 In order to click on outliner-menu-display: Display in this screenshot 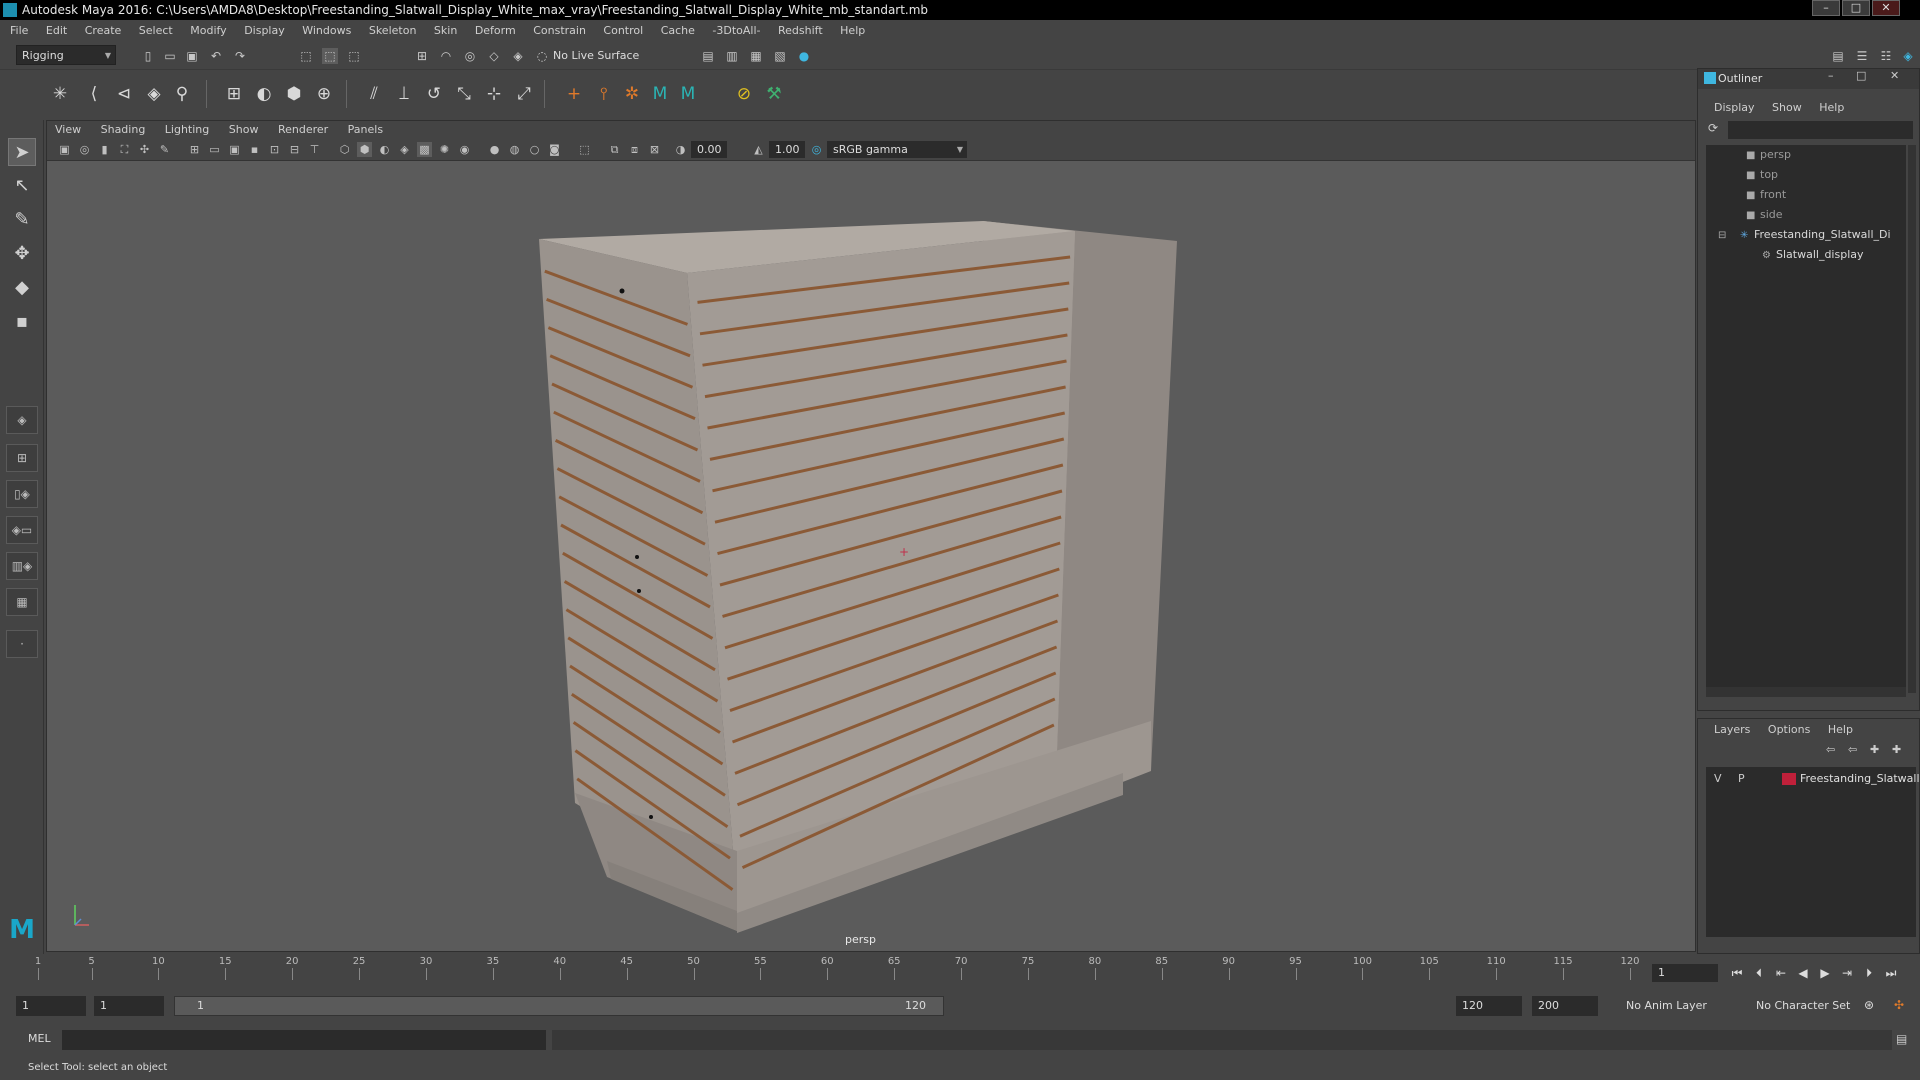, I will do `click(1734, 108)`.